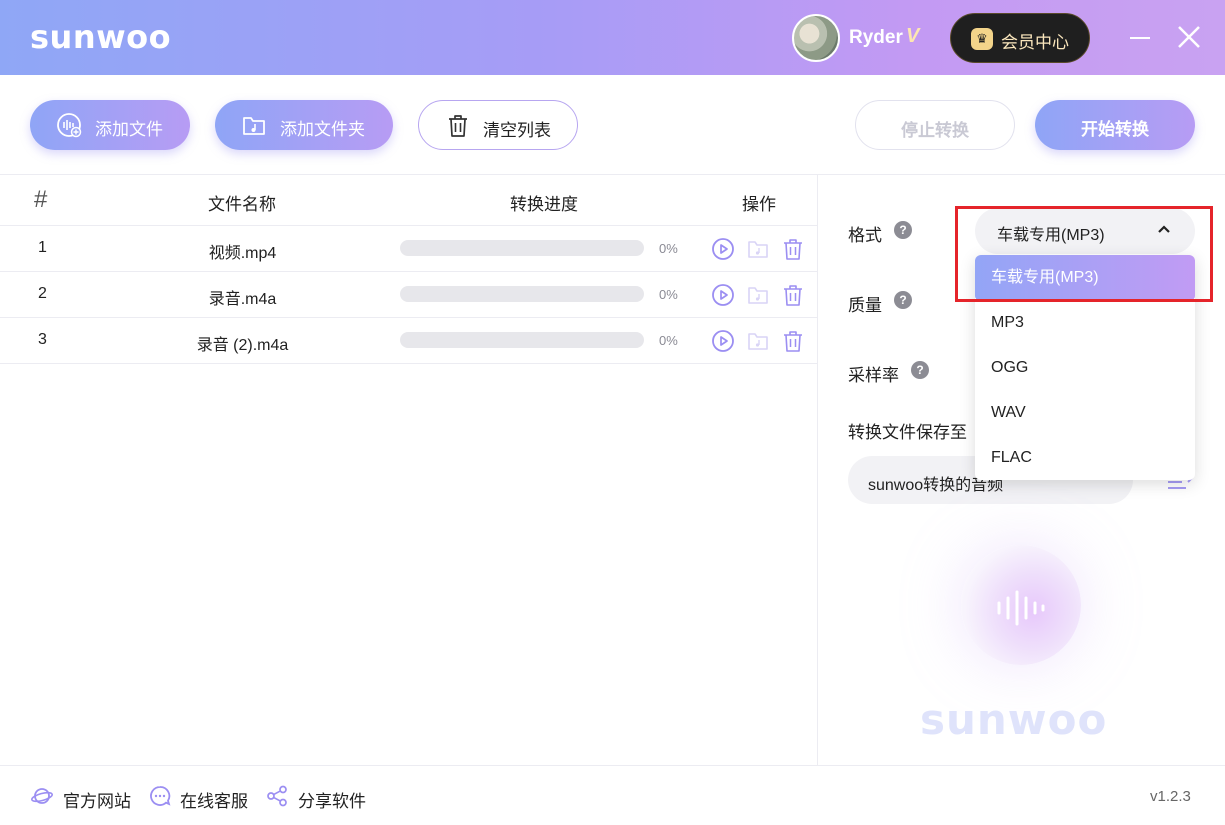 The width and height of the screenshot is (1225, 825). I want to click on avatar, so click(816, 38).